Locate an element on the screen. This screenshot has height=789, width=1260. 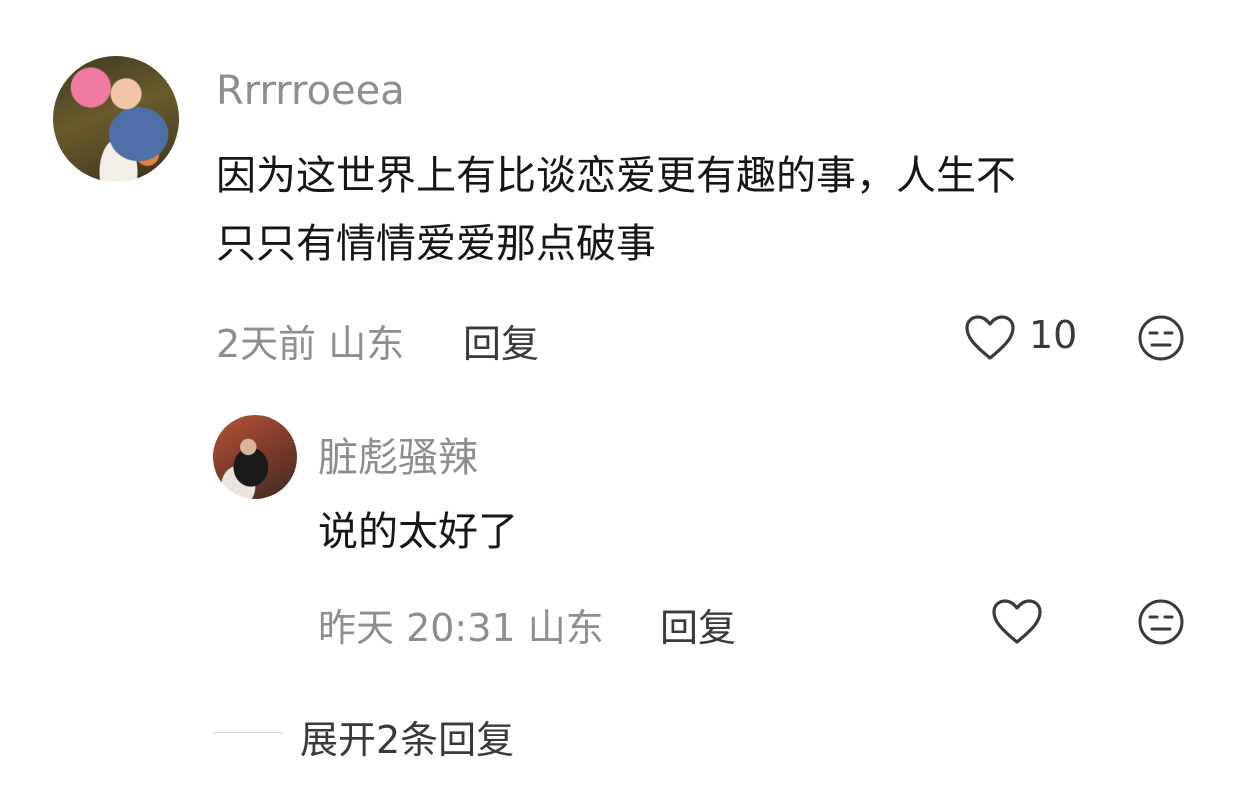
reply-reply-button: 回复 is located at coordinates (698, 624).